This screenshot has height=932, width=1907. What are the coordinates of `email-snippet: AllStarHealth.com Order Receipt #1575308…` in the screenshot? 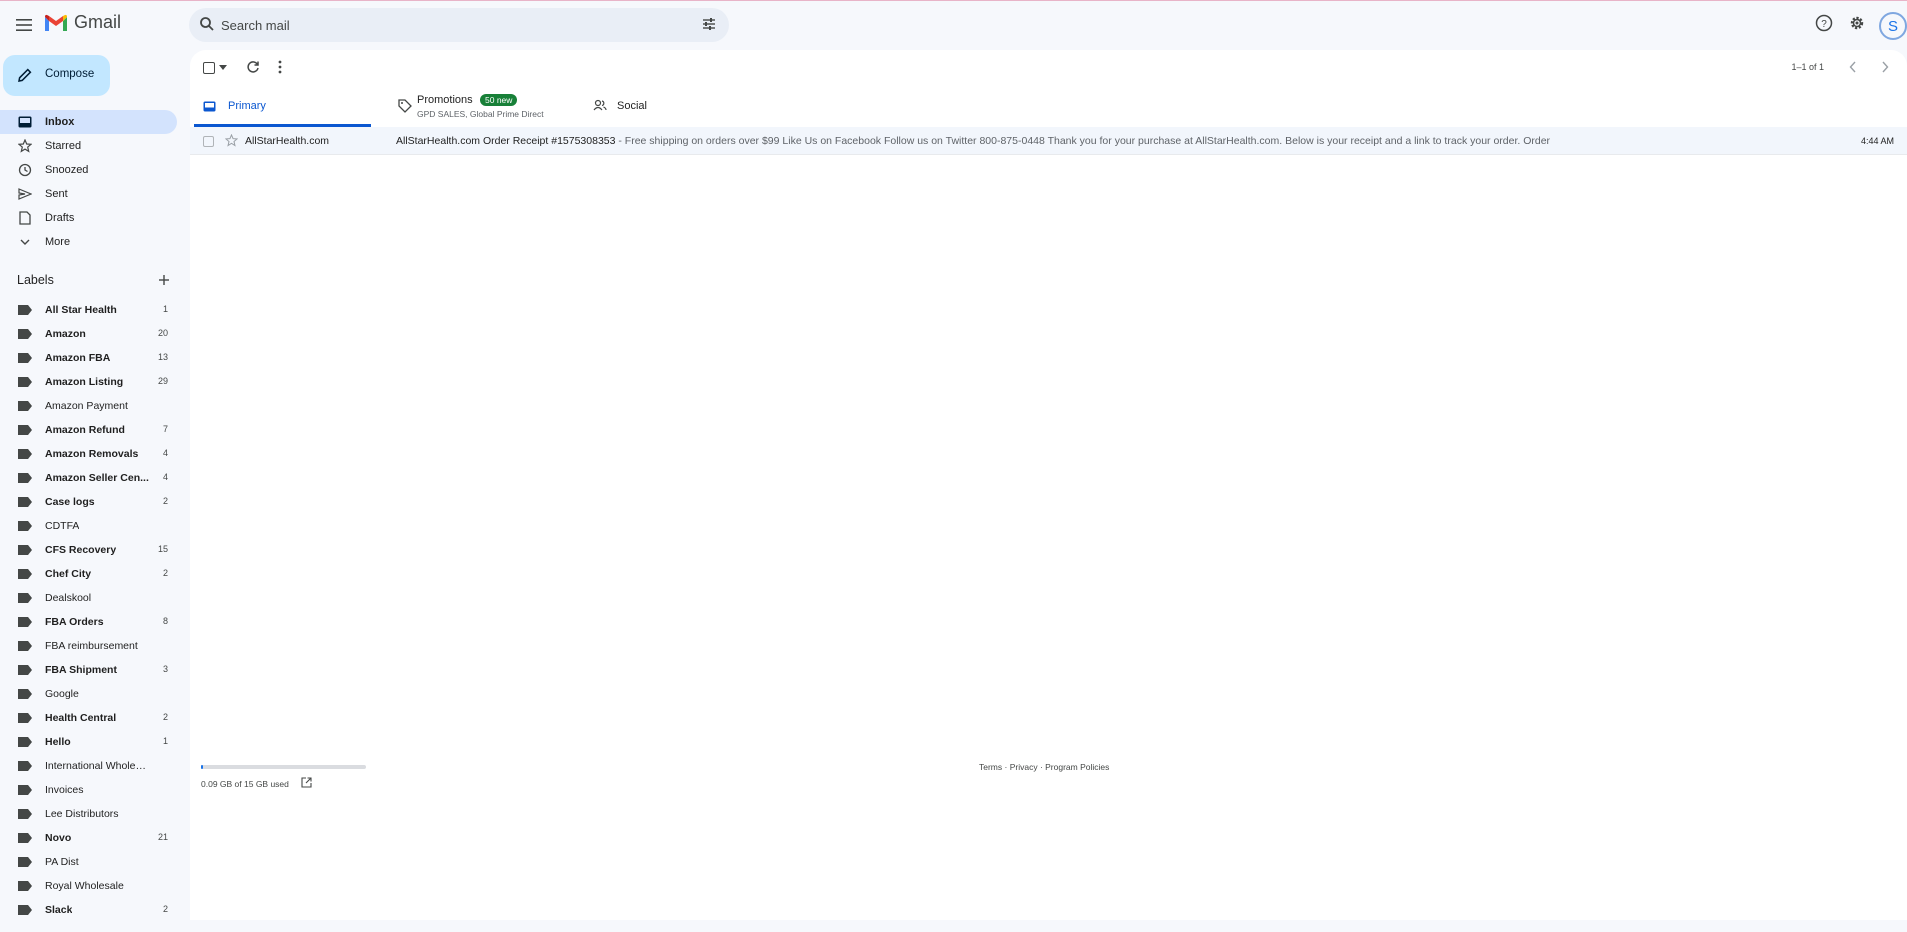 It's located at (973, 141).